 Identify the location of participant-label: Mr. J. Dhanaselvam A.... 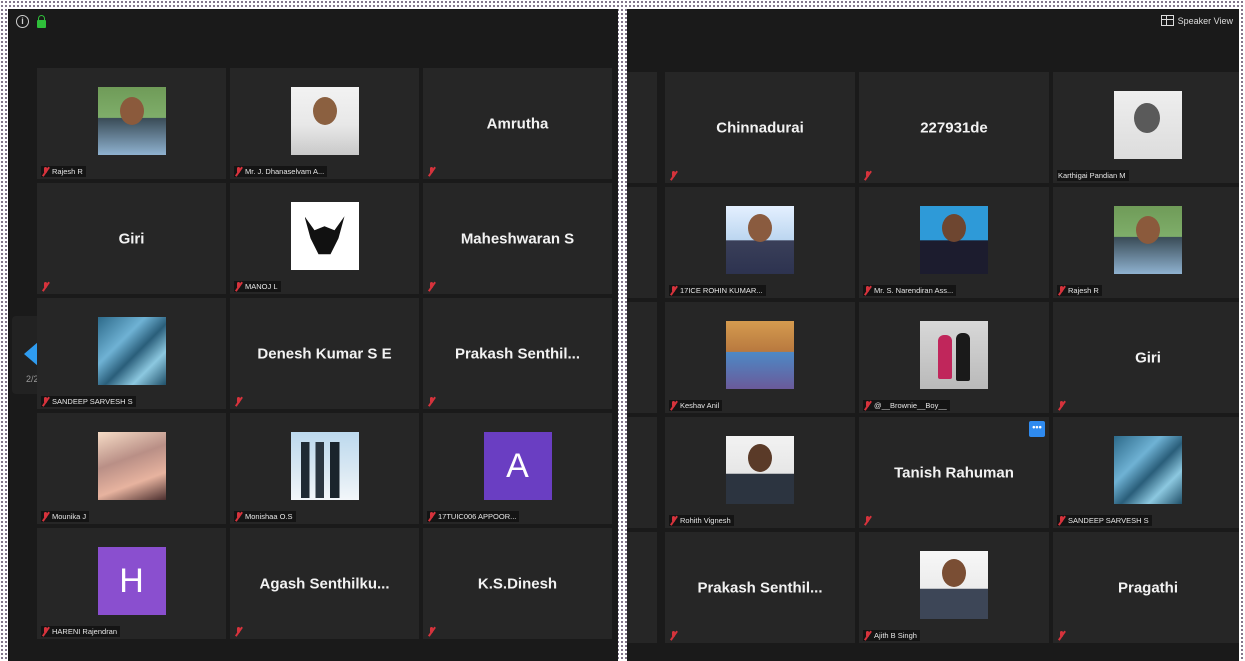
(281, 171).